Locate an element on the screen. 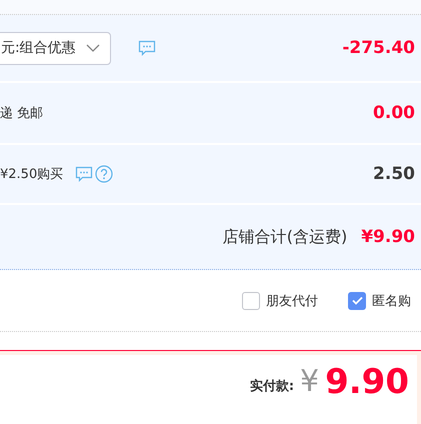 The image size is (421, 424). shipping-label: 递 免邮 is located at coordinates (22, 113).